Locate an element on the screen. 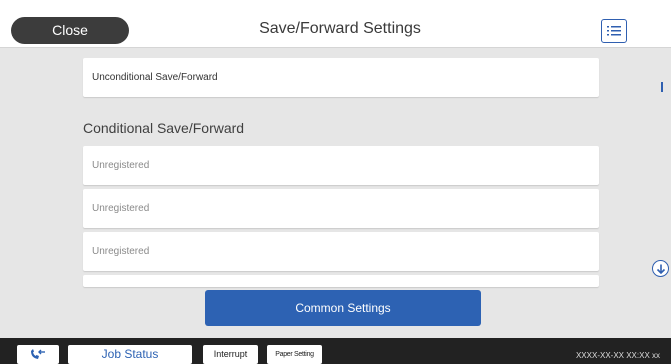  close-button: Close is located at coordinates (70, 30).